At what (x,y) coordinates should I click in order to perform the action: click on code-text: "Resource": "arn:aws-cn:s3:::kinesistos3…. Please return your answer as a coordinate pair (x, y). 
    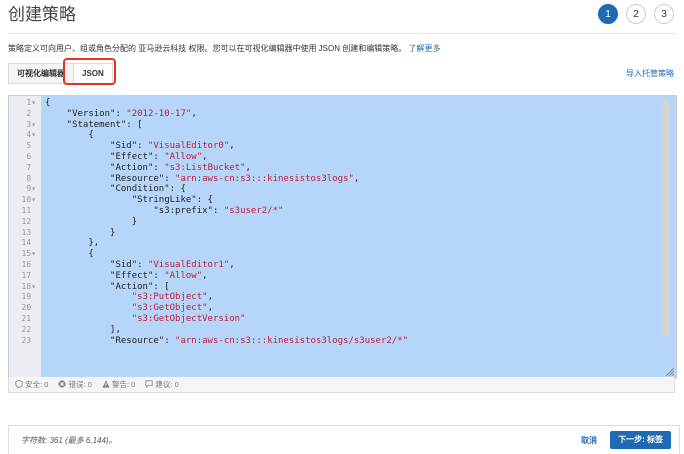
    Looking at the image, I should click on (202, 179).